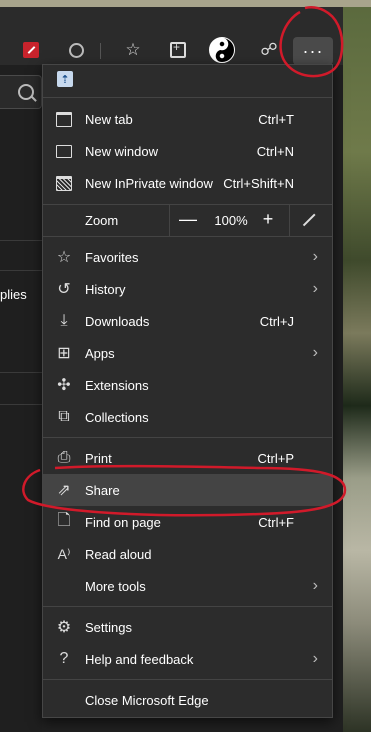 This screenshot has width=371, height=732. Describe the element at coordinates (133, 50) in the screenshot. I see `favorites-star-icon: ☆` at that location.